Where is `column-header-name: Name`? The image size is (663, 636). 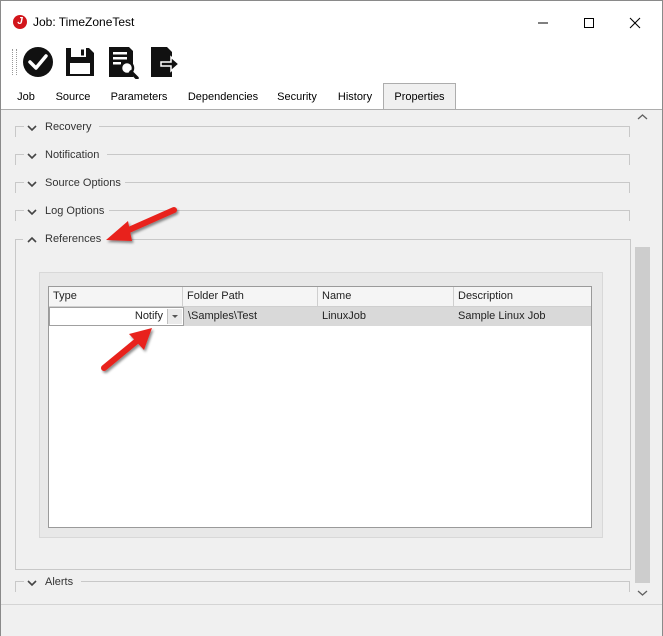 column-header-name: Name is located at coordinates (386, 296).